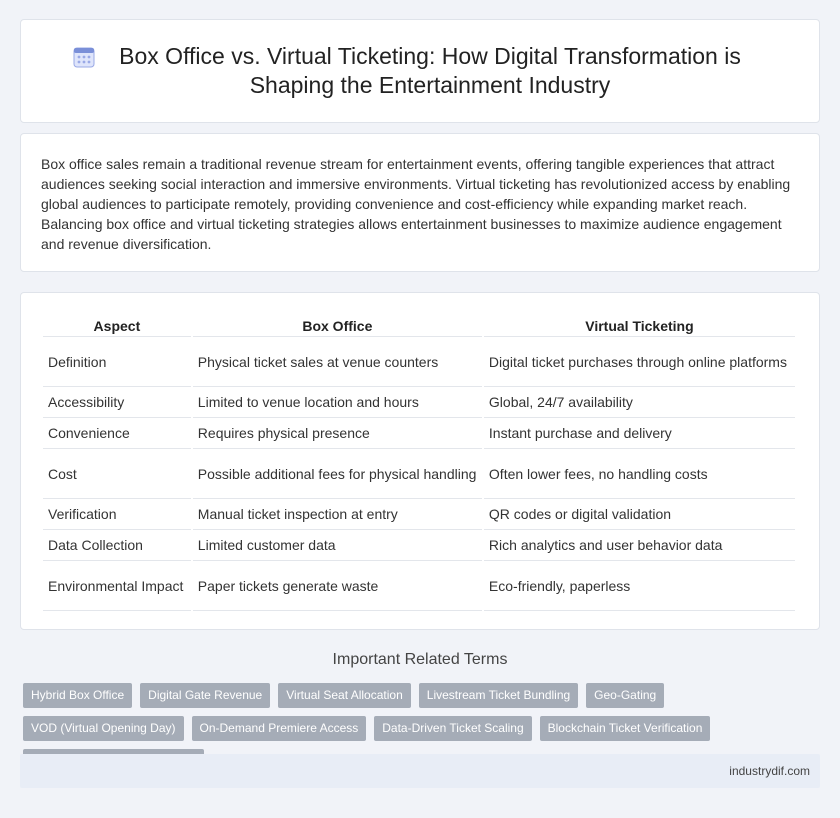  I want to click on related-term-tag: Digital Gate Revenue, so click(205, 695).